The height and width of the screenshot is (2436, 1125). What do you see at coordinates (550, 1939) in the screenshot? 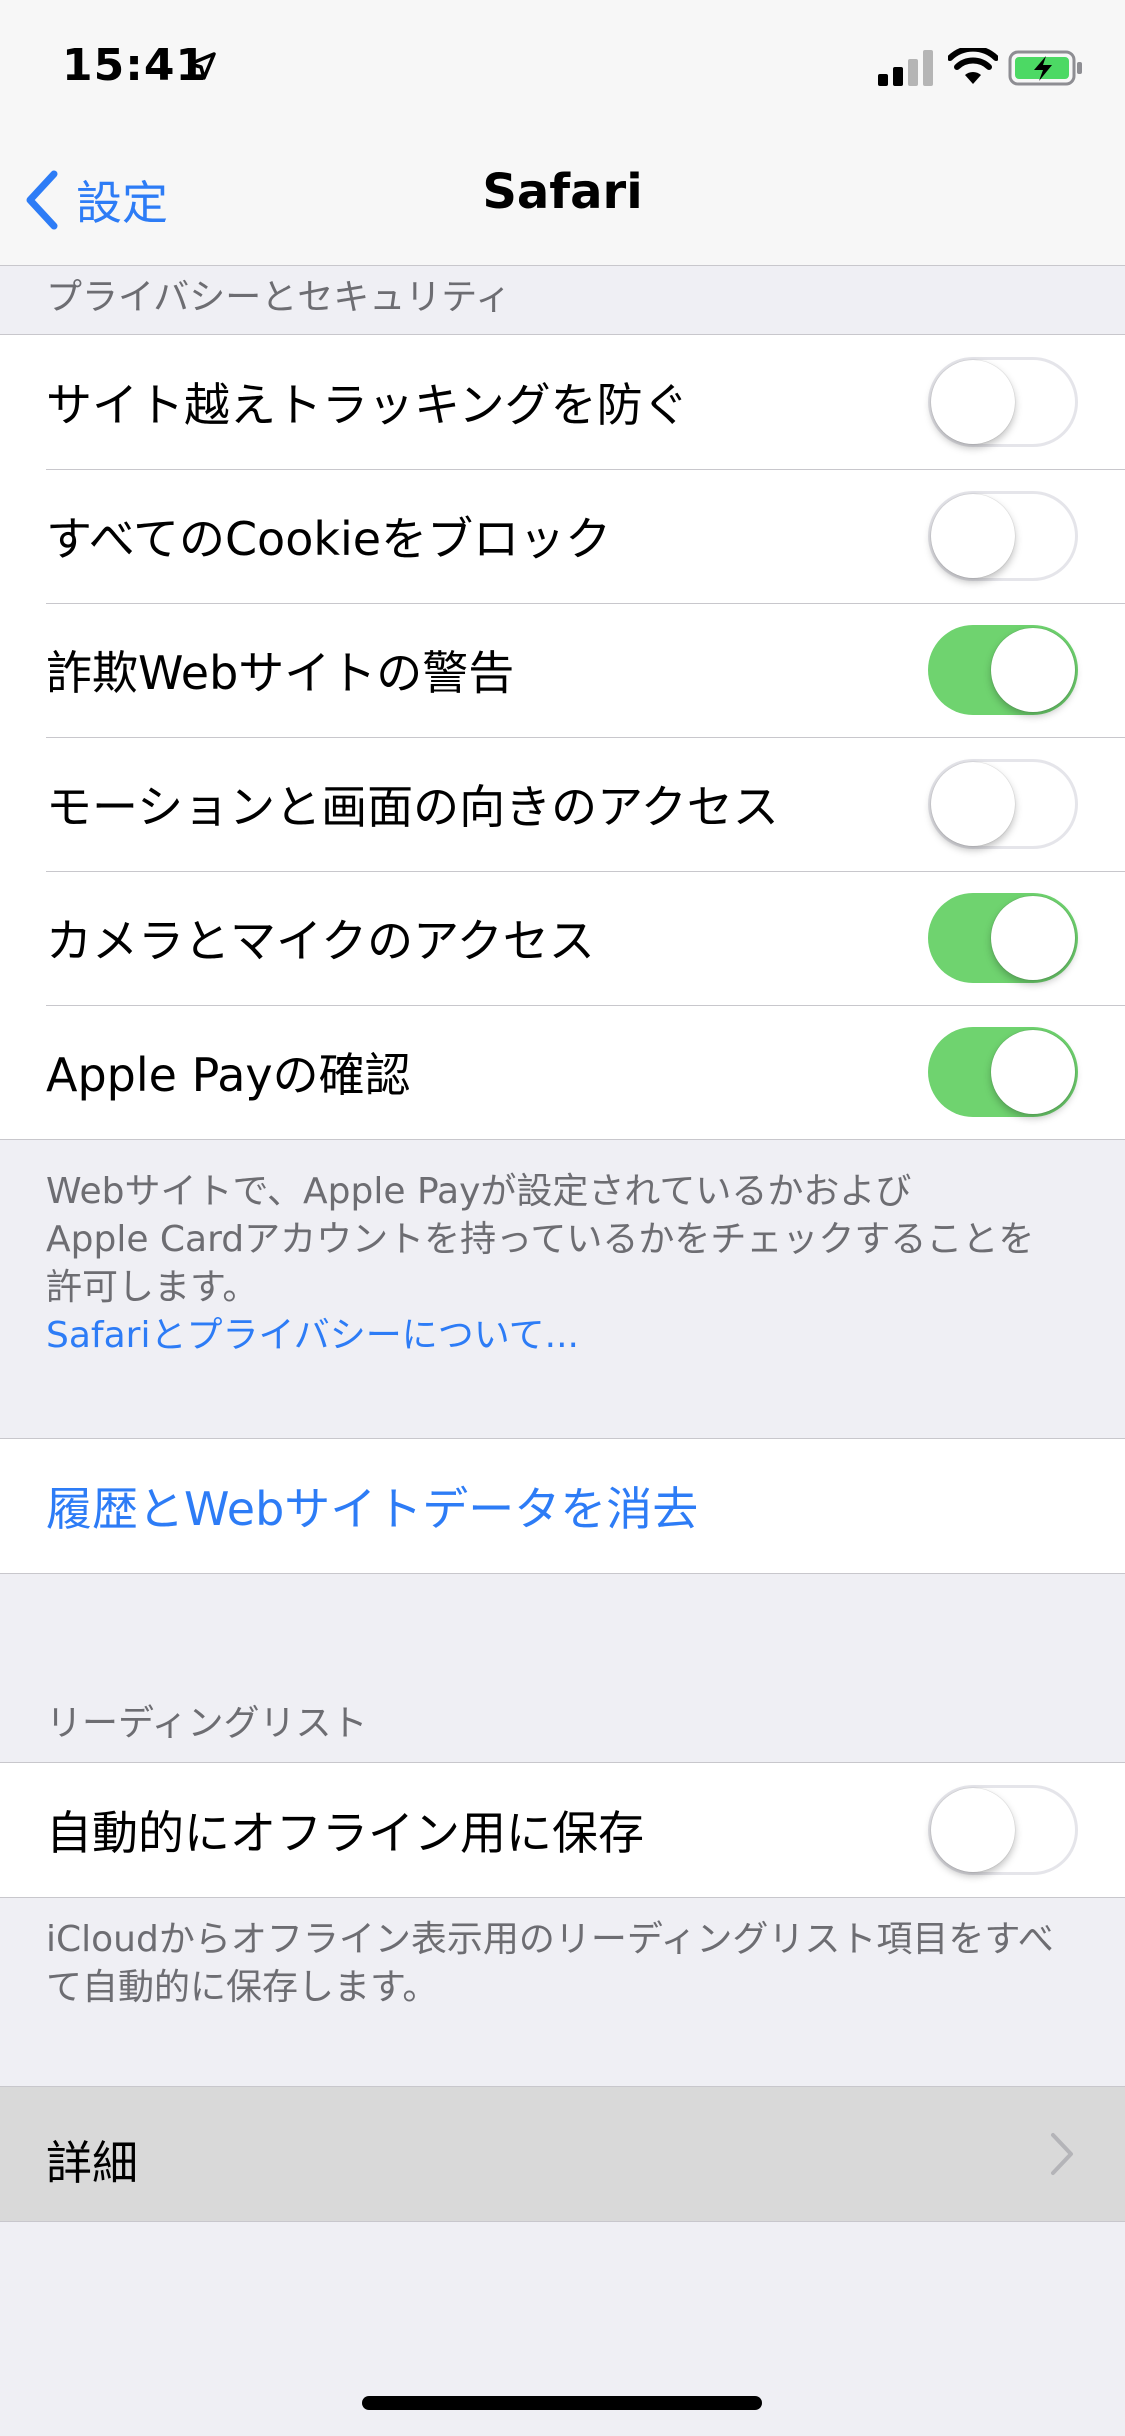
I see `footer-line: iCloudからオフライン表示用のリーディングリスト項目をすべ` at bounding box center [550, 1939].